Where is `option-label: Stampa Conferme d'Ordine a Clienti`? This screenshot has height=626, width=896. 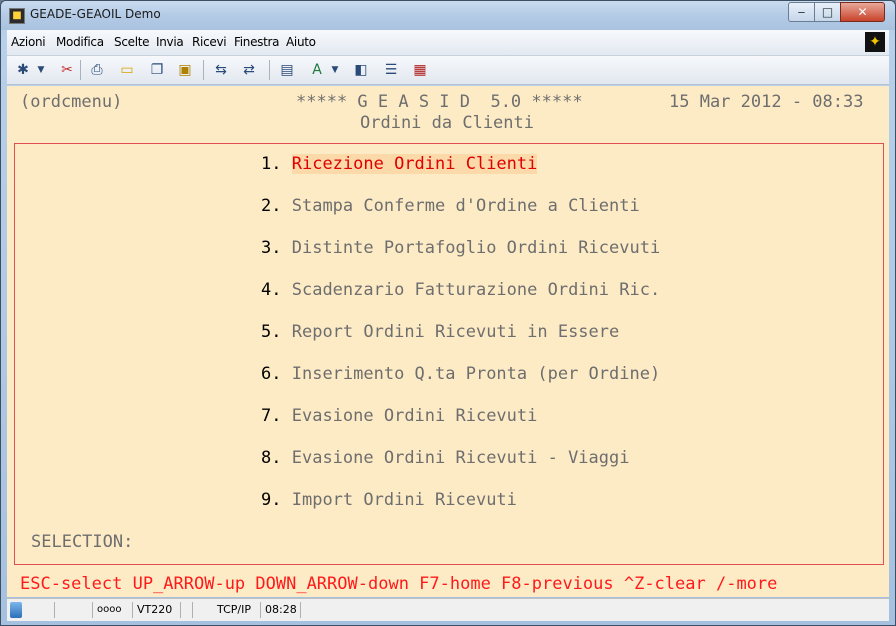 option-label: Stampa Conferme d'Ordine a Clienti is located at coordinates (465, 206).